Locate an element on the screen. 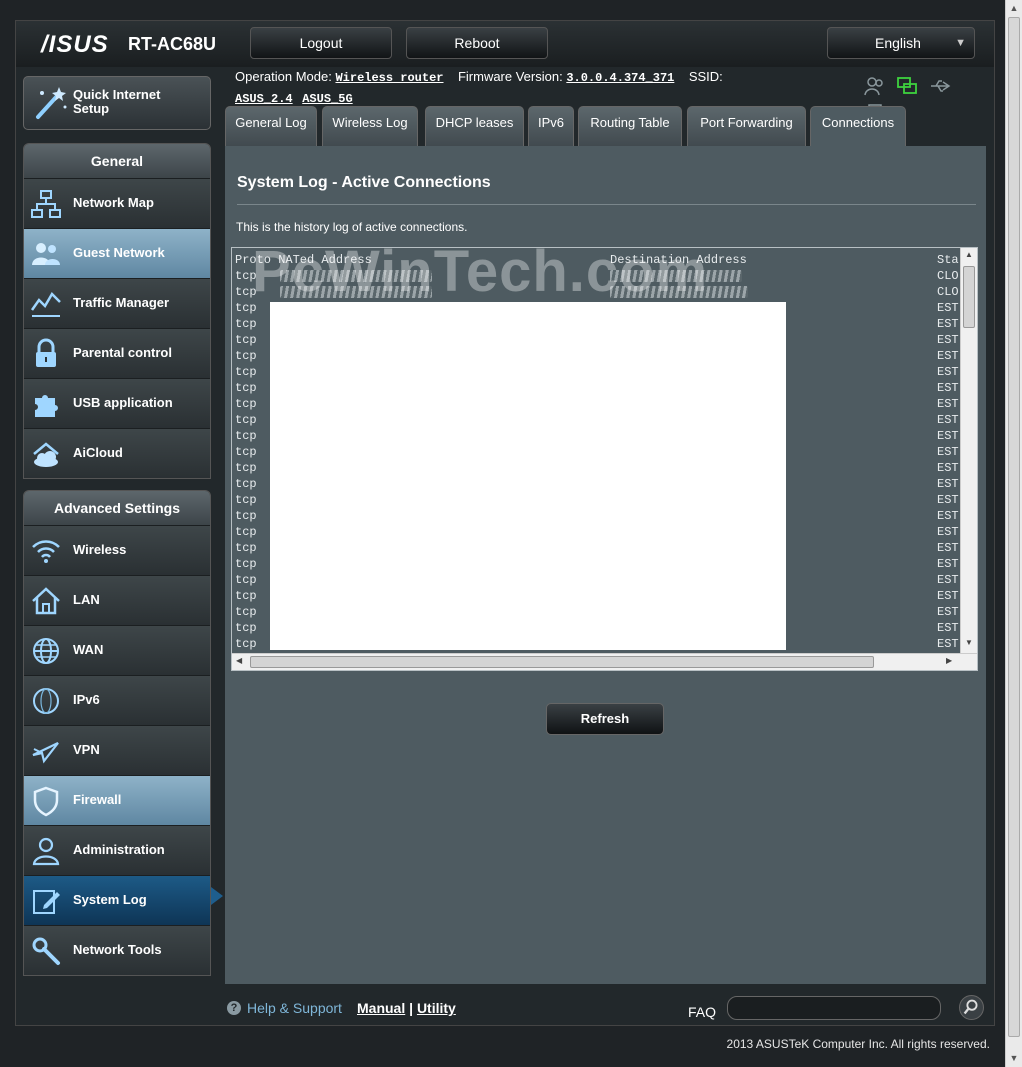 The height and width of the screenshot is (1067, 1022). ipv6-icon is located at coordinates (46, 701).